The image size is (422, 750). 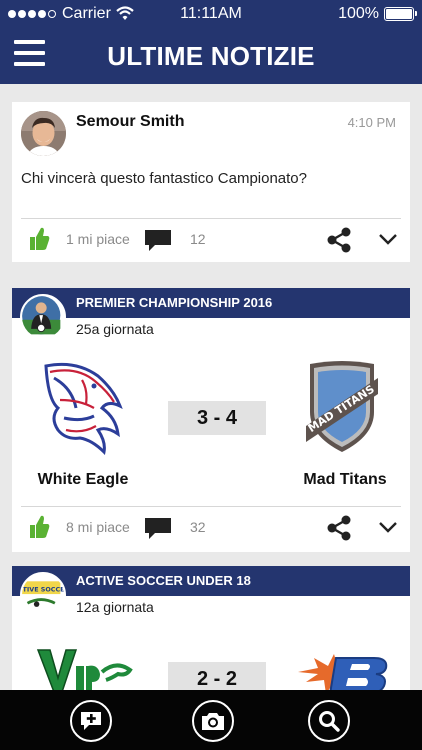 I want to click on league-logo, so click(x=43, y=317).